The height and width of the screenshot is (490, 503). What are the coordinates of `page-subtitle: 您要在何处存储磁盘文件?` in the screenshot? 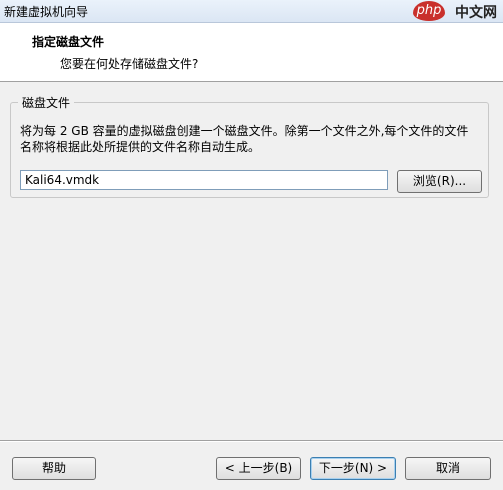 It's located at (129, 64).